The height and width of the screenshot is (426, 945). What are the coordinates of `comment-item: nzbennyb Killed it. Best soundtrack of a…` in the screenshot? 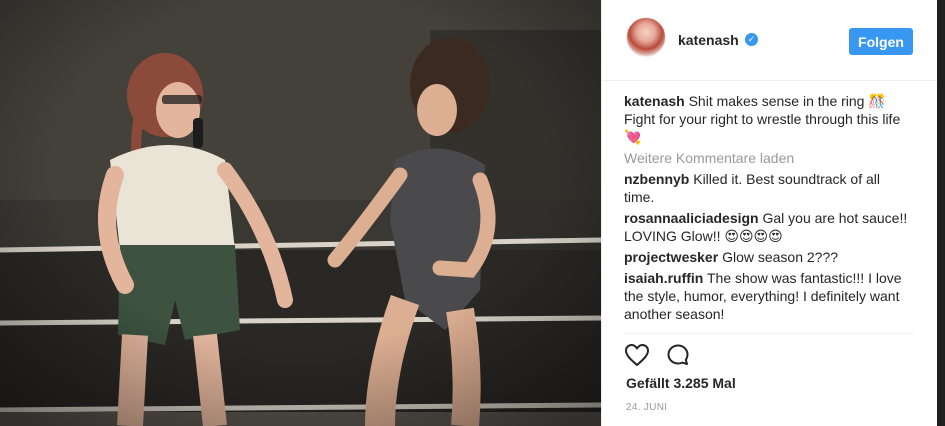 It's located at (769, 188).